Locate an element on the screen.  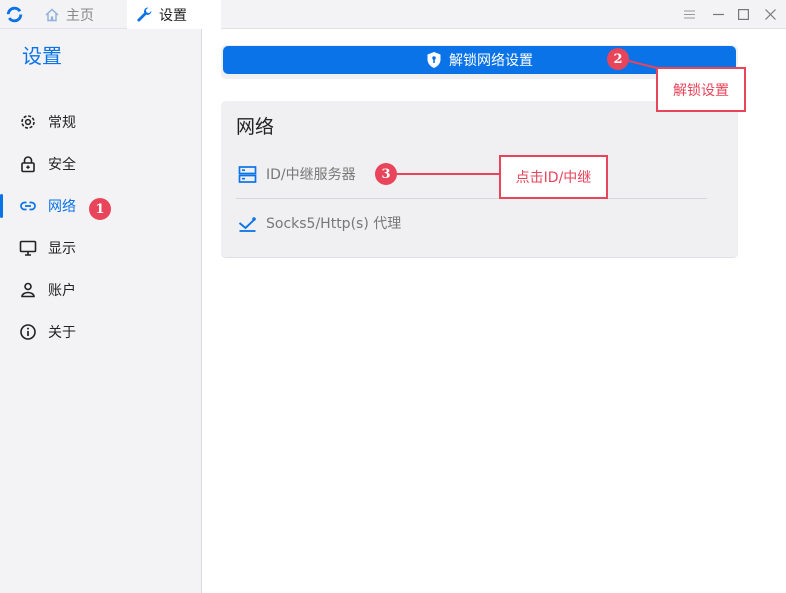
row-divider is located at coordinates (471, 198).